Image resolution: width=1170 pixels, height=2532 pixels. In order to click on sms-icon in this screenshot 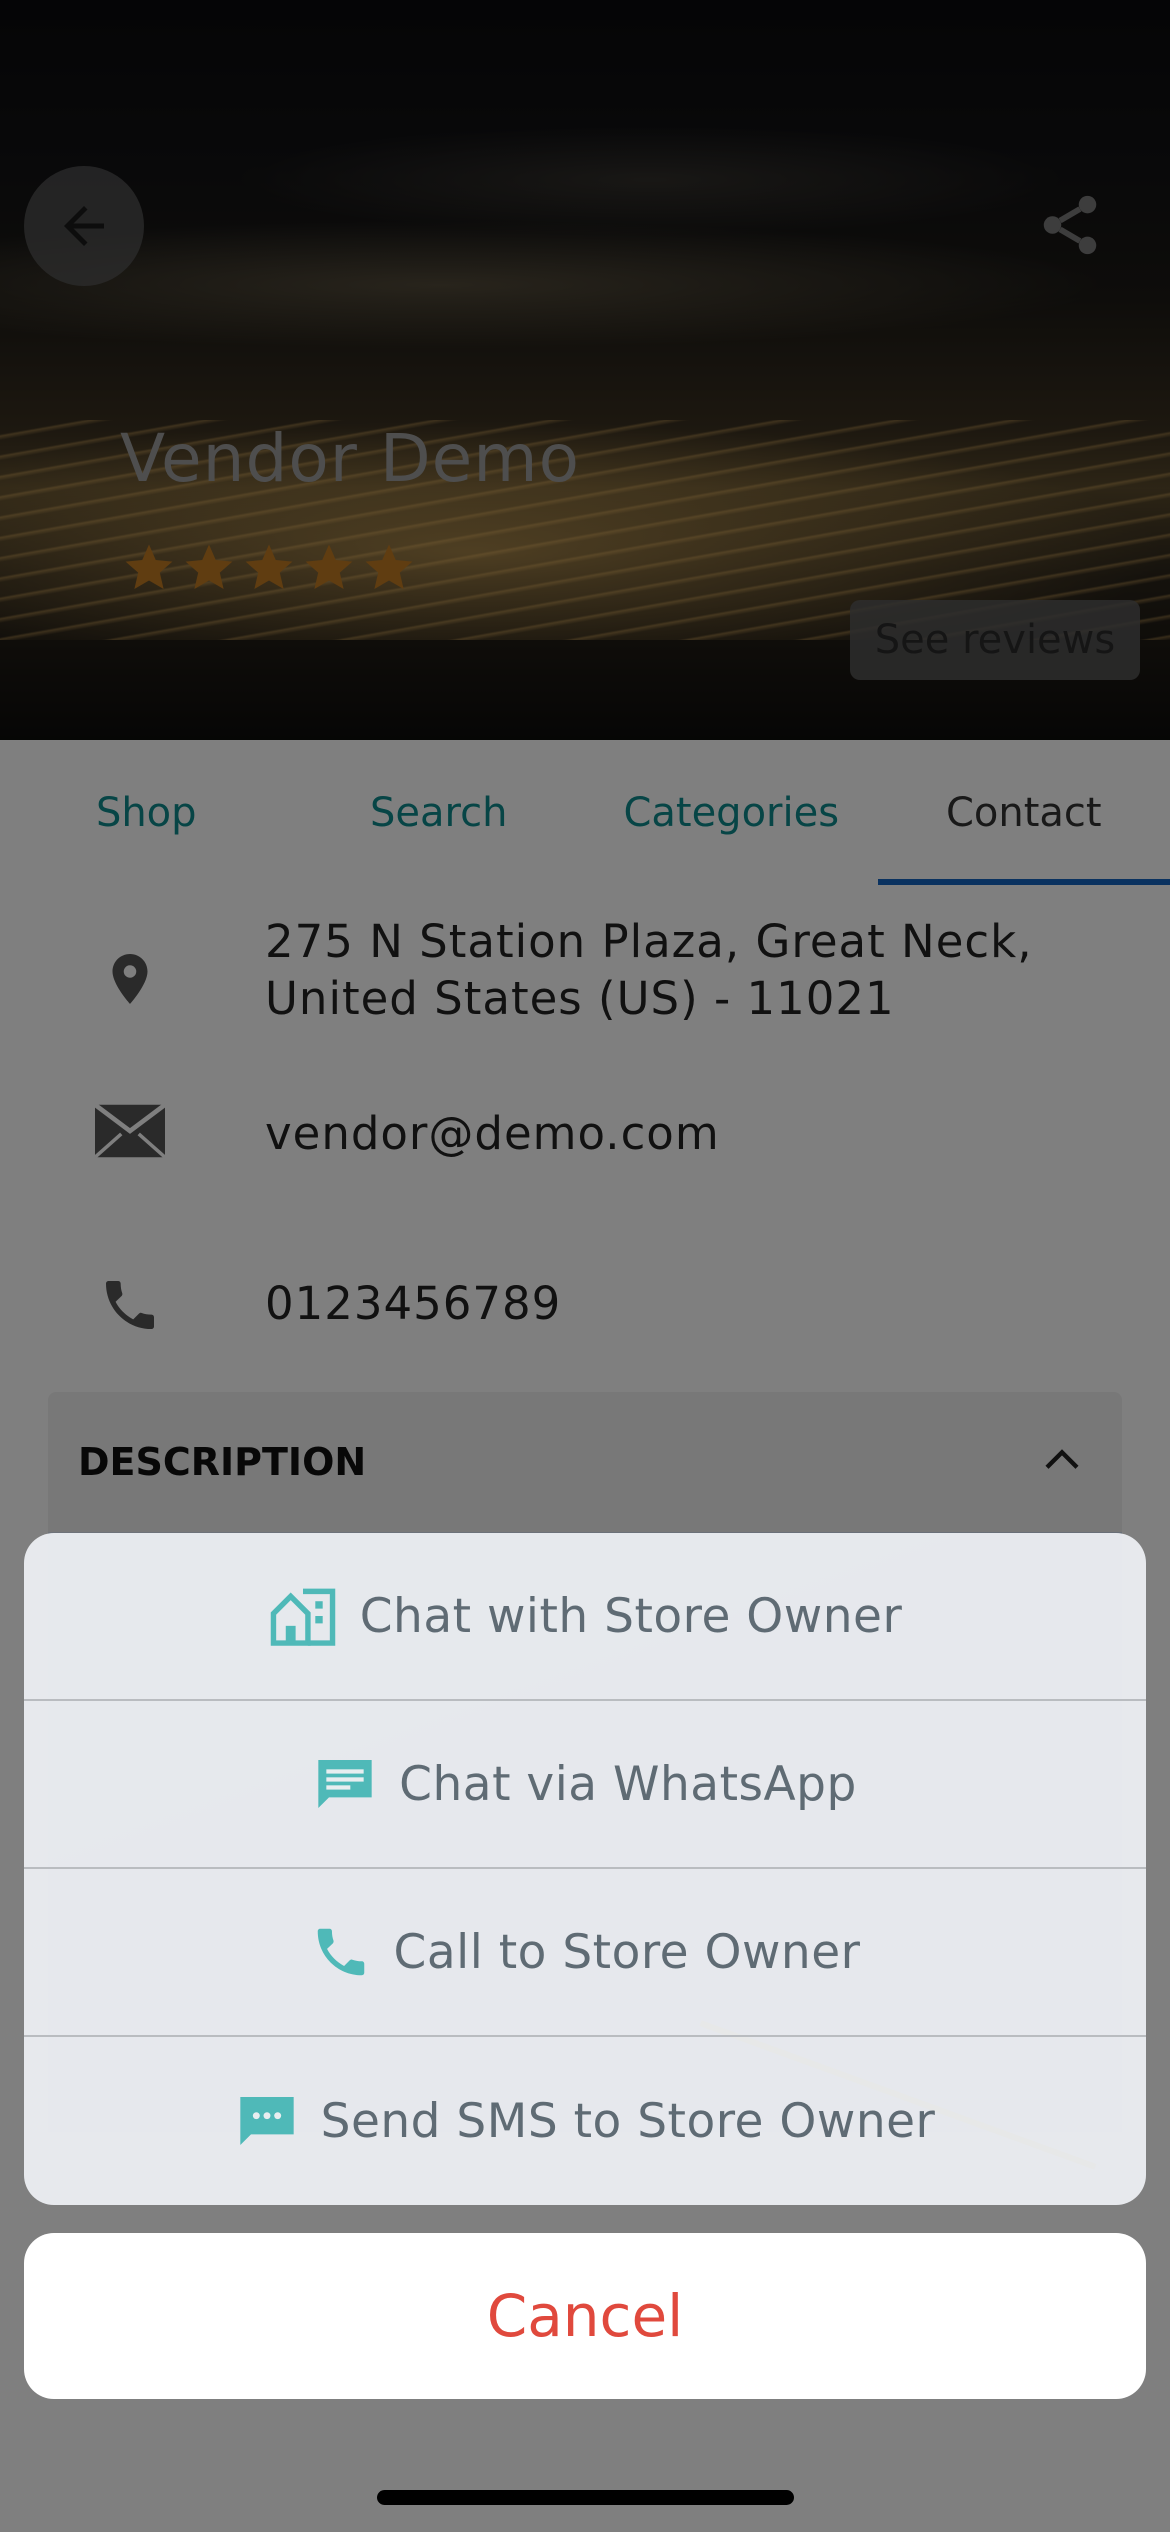, I will do `click(266, 2121)`.